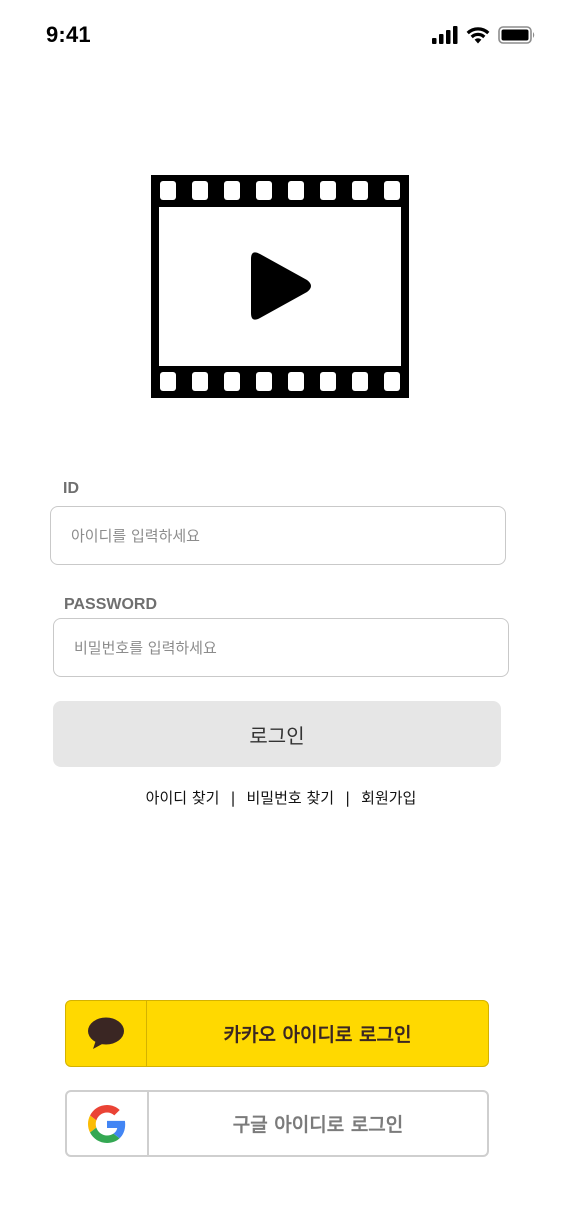  What do you see at coordinates (280, 286) in the screenshot?
I see `film-play-icon` at bounding box center [280, 286].